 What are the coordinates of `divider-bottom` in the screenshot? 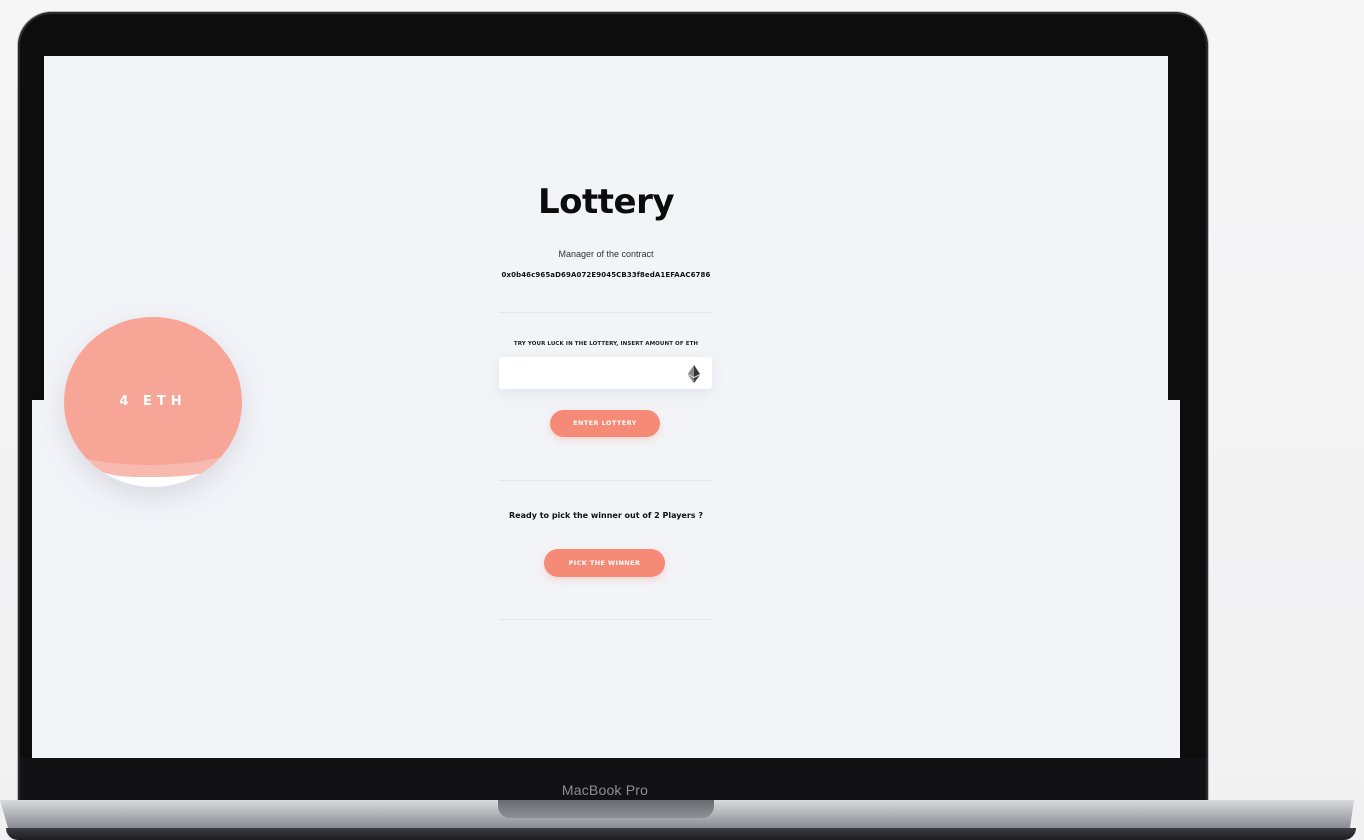 It's located at (606, 619).